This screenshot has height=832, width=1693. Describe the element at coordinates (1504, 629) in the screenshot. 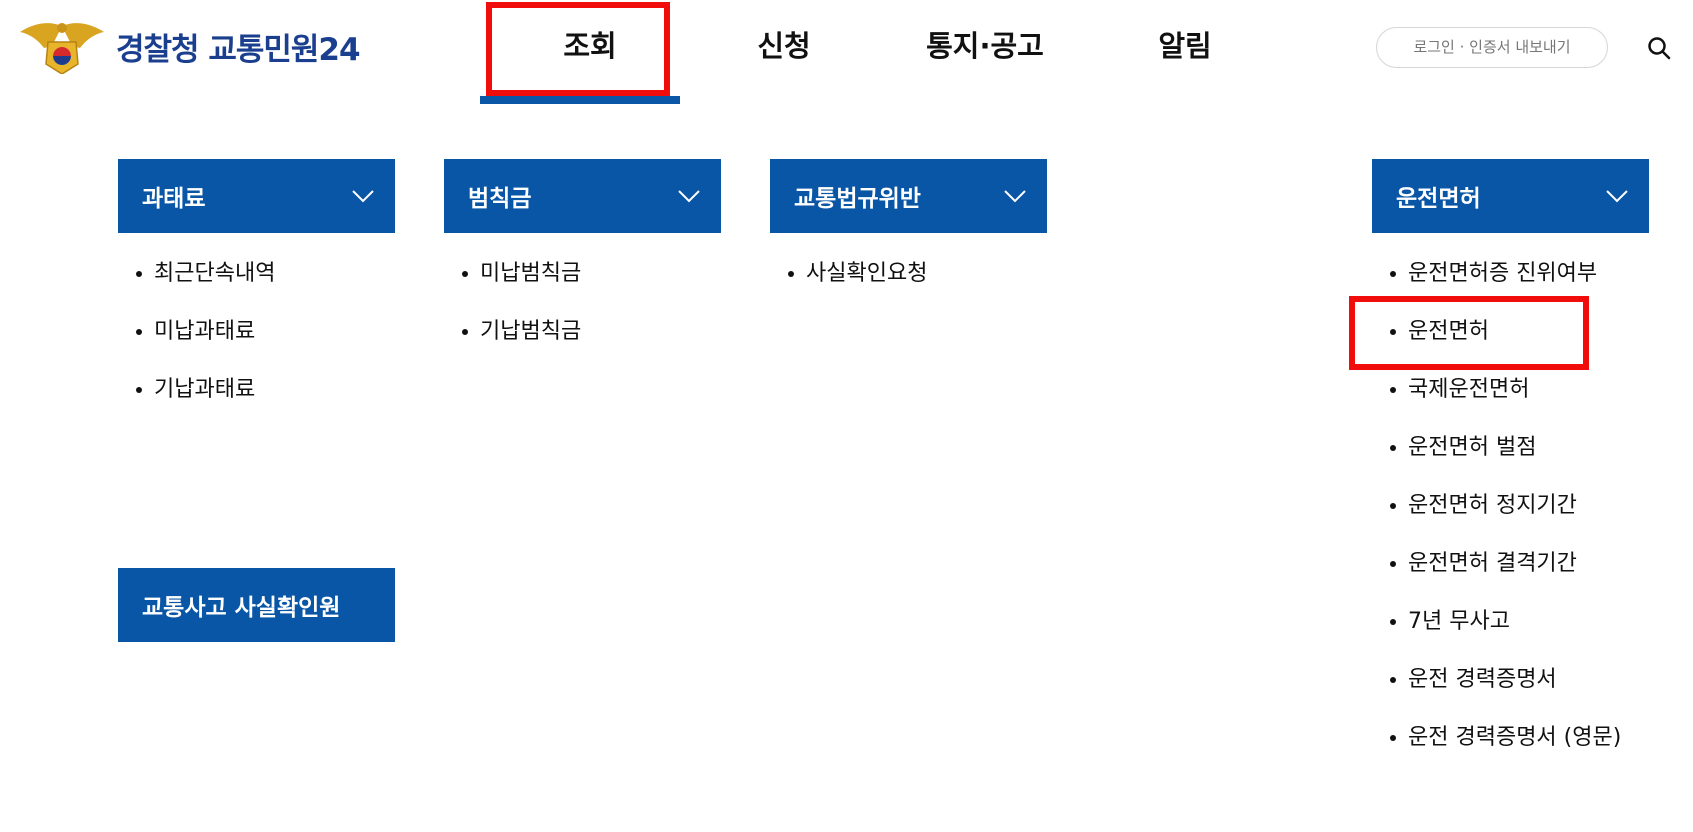

I see `submenu-item: 7년 무사고` at that location.